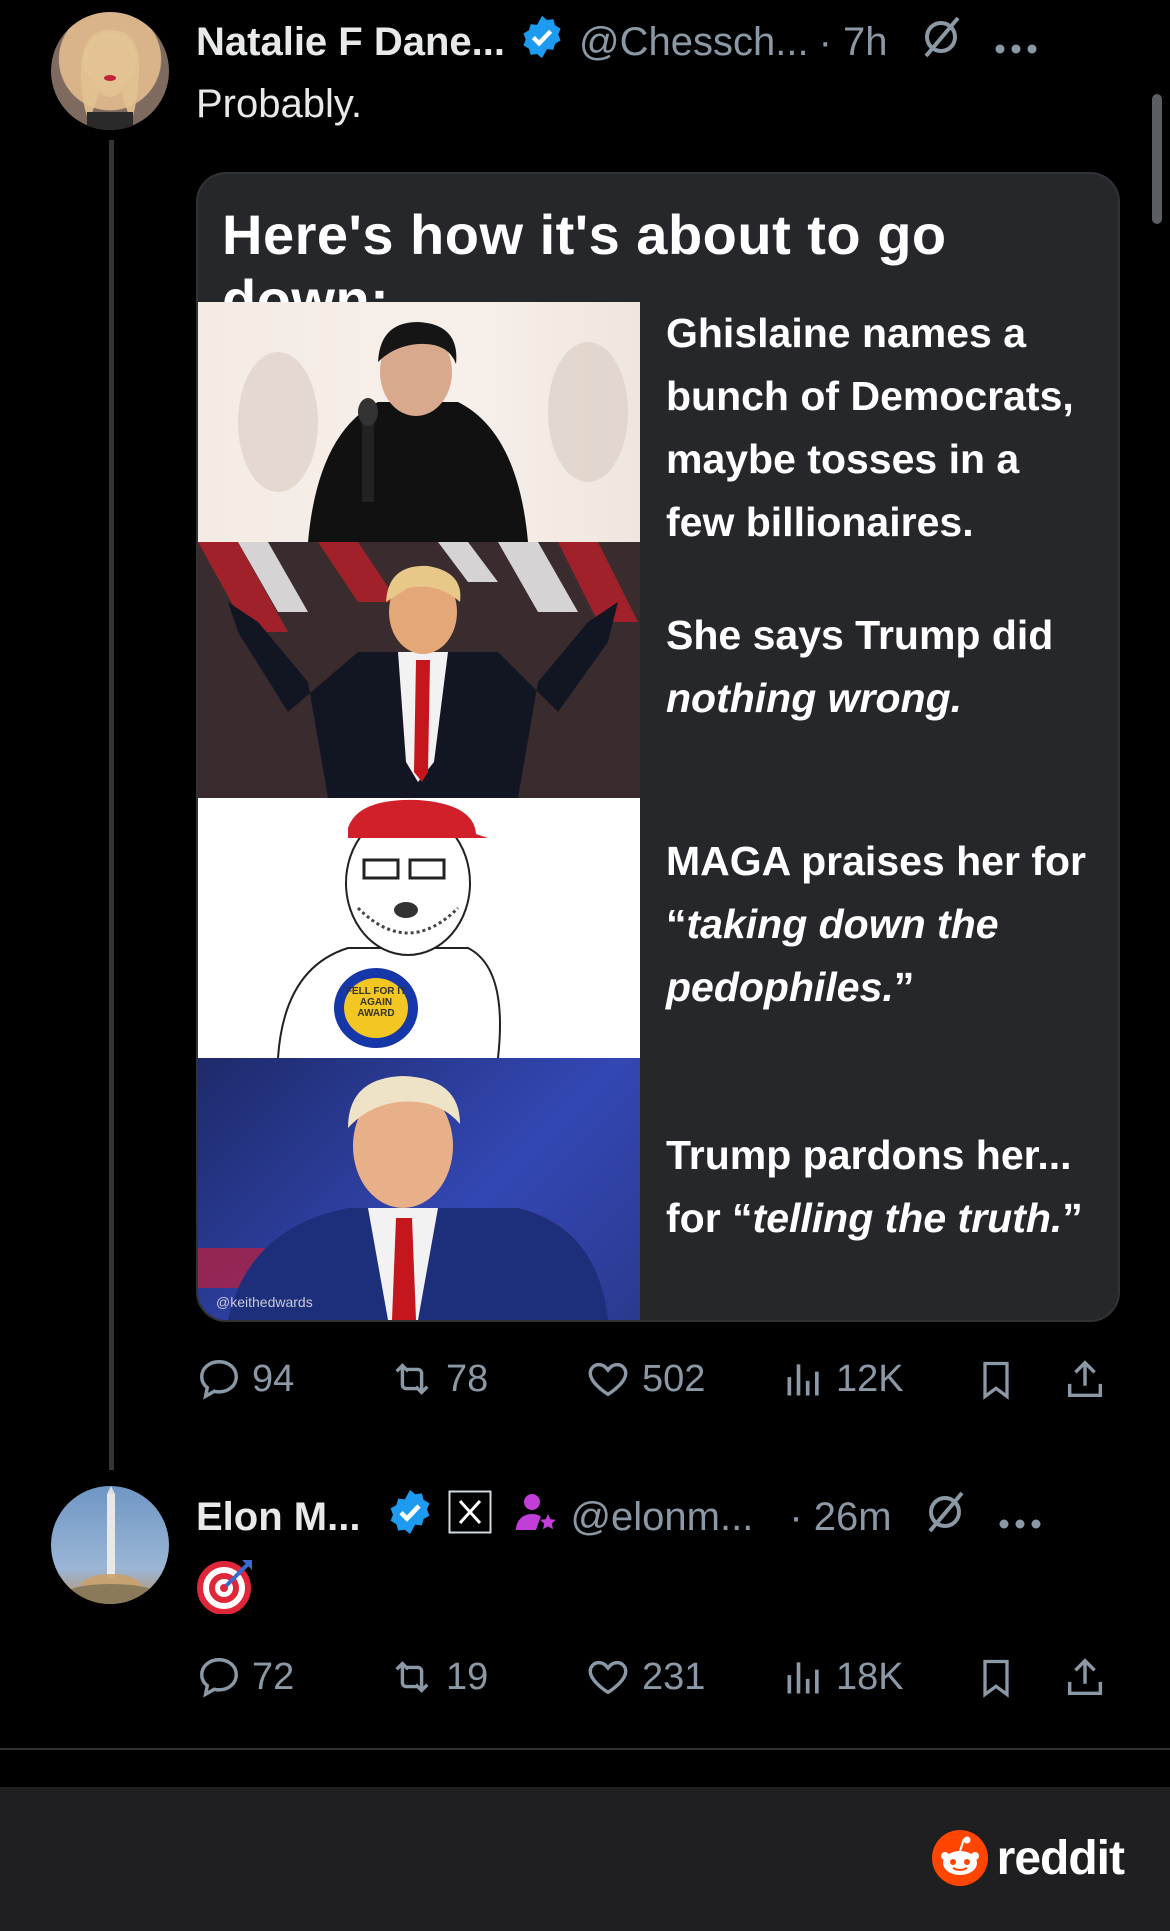 The height and width of the screenshot is (1931, 1170). Describe the element at coordinates (860, 635) in the screenshot. I see `panel-2-text: She says Trump did` at that location.